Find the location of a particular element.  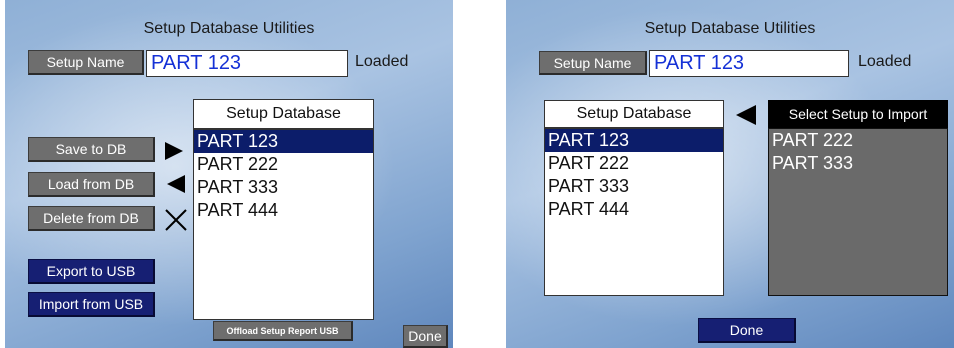

offload-setup-report-button: Offload Setup Report USB is located at coordinates (283, 331).